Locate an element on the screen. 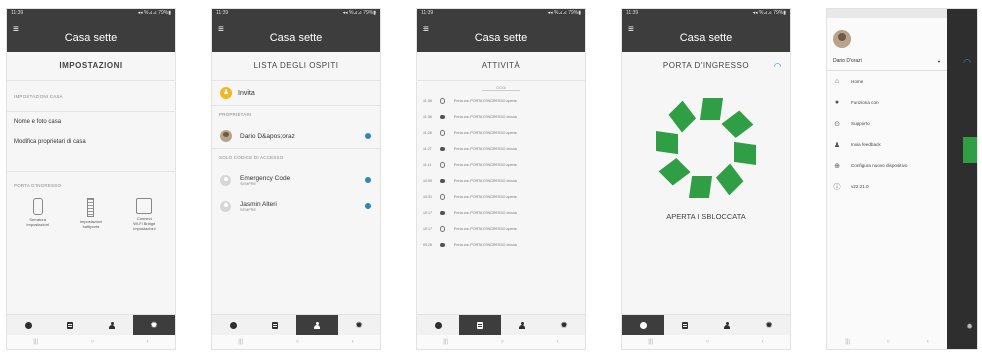  settings-tab-icon: ✹ is located at coordinates (154, 324).